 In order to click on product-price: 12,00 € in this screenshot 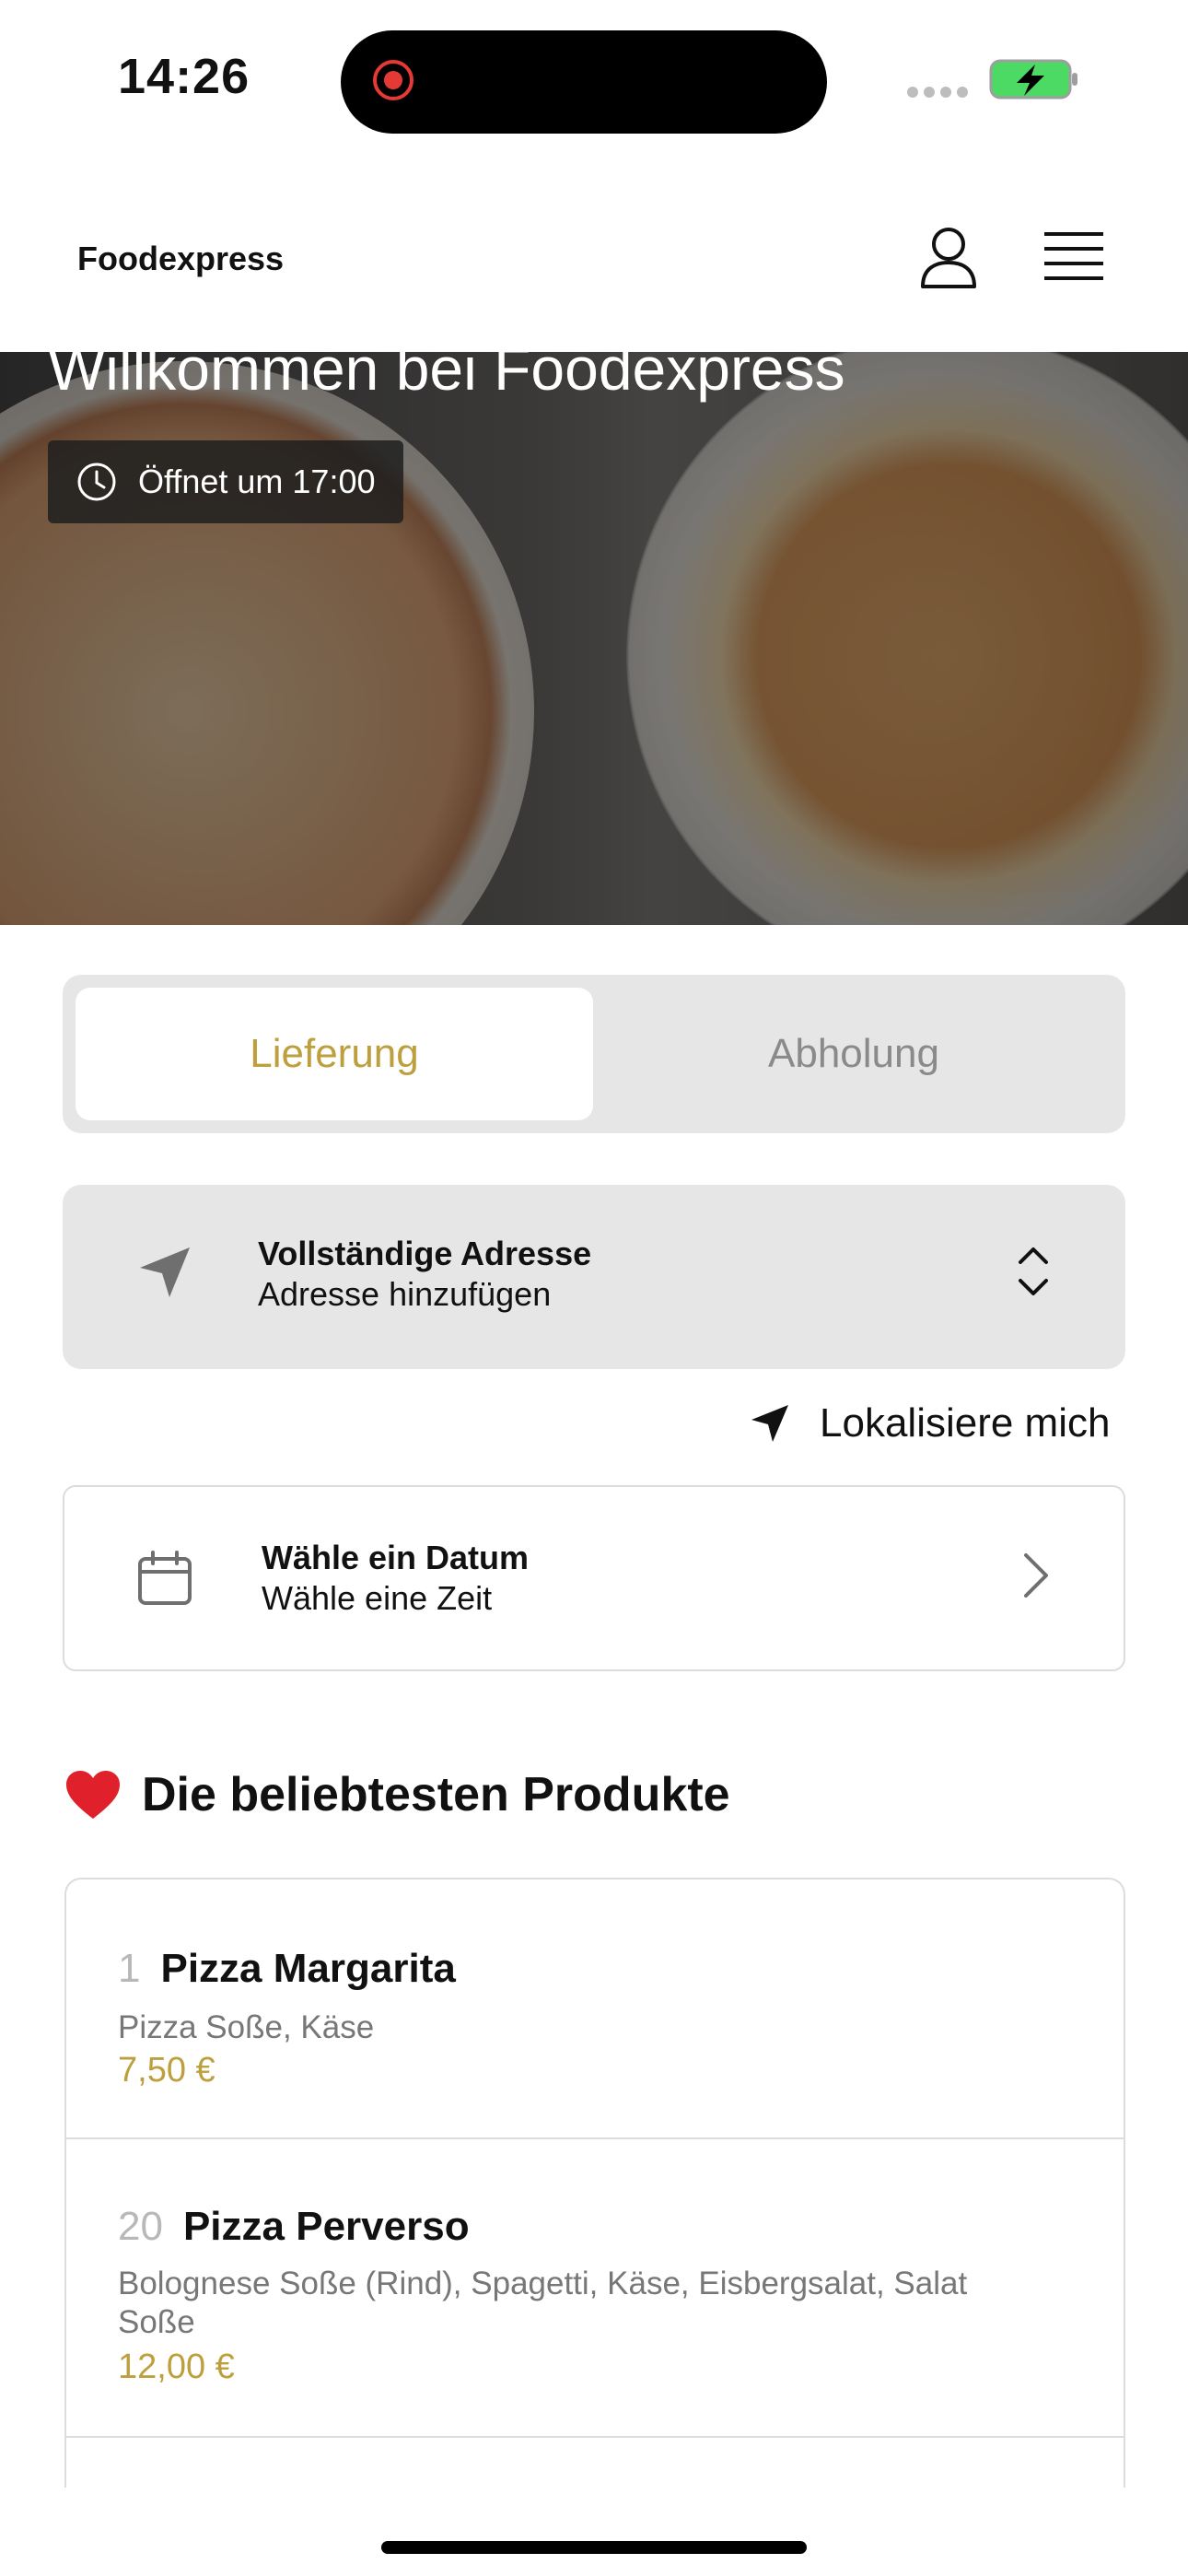, I will do `click(176, 2367)`.